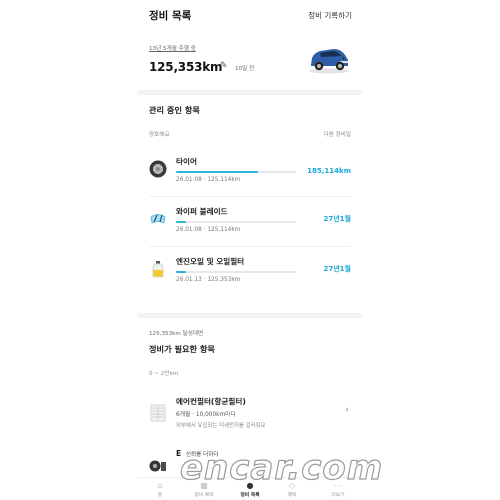 Image resolution: width=500 pixels, height=500 pixels. I want to click on item-interval: 6개월 · 10,000km마다, so click(206, 415).